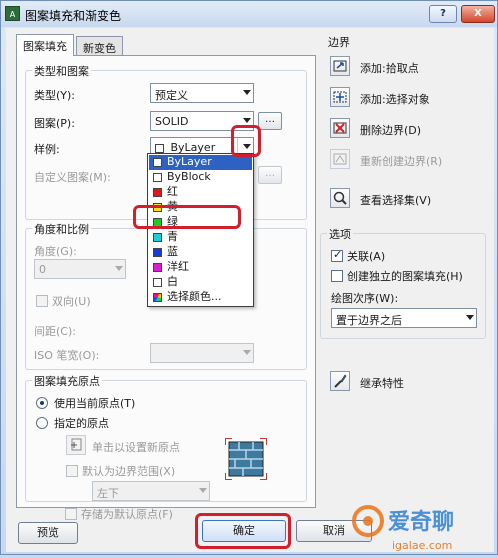 This screenshot has height=558, width=498. What do you see at coordinates (404, 318) in the screenshot?
I see `draw-order-combo: 置于边界之后` at bounding box center [404, 318].